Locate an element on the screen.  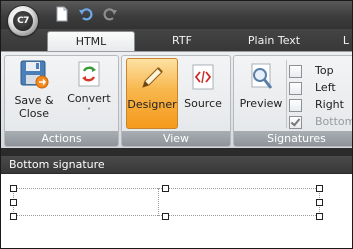
undo-icon is located at coordinates (86, 14).